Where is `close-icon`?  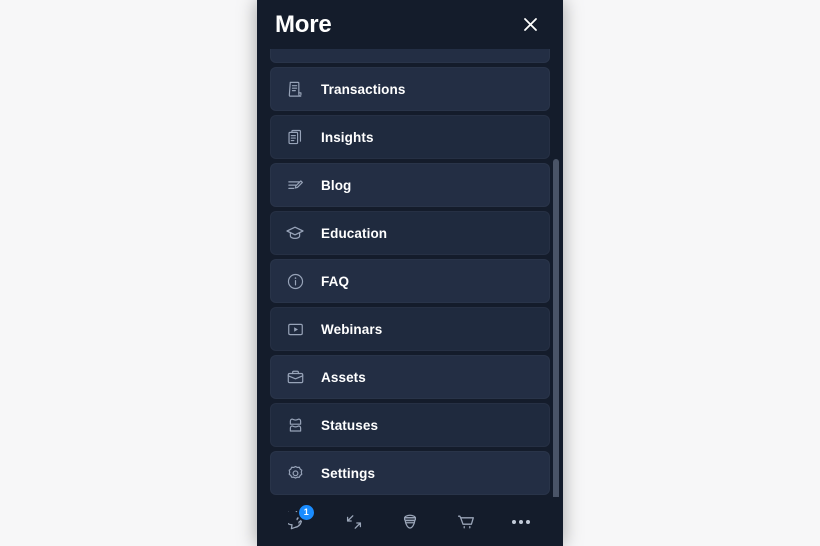 close-icon is located at coordinates (530, 24).